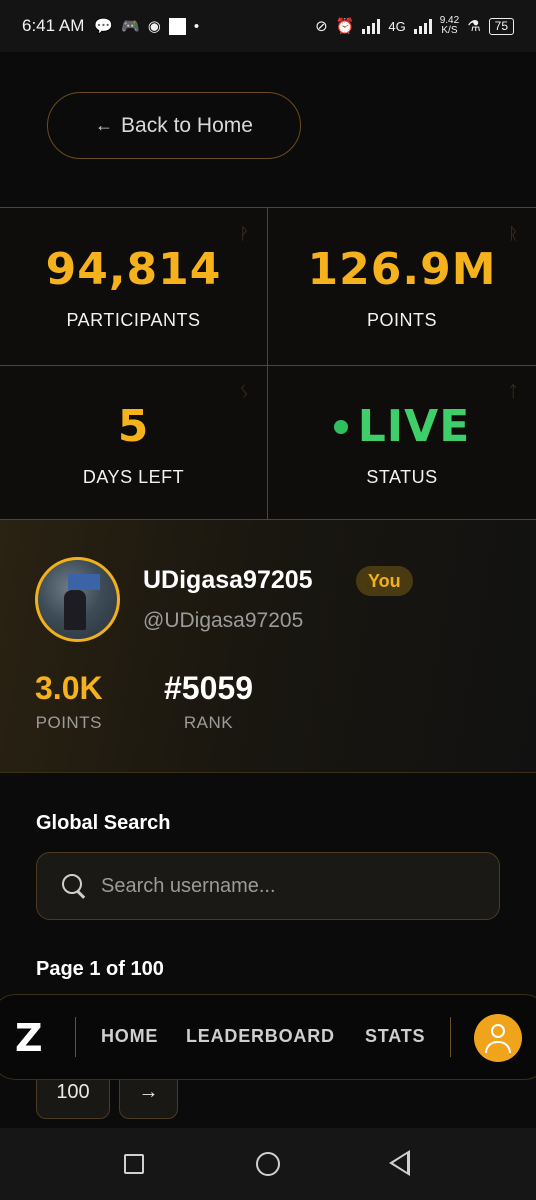 The height and width of the screenshot is (1200, 536). What do you see at coordinates (399, 1163) in the screenshot?
I see `back-triangle-icon` at bounding box center [399, 1163].